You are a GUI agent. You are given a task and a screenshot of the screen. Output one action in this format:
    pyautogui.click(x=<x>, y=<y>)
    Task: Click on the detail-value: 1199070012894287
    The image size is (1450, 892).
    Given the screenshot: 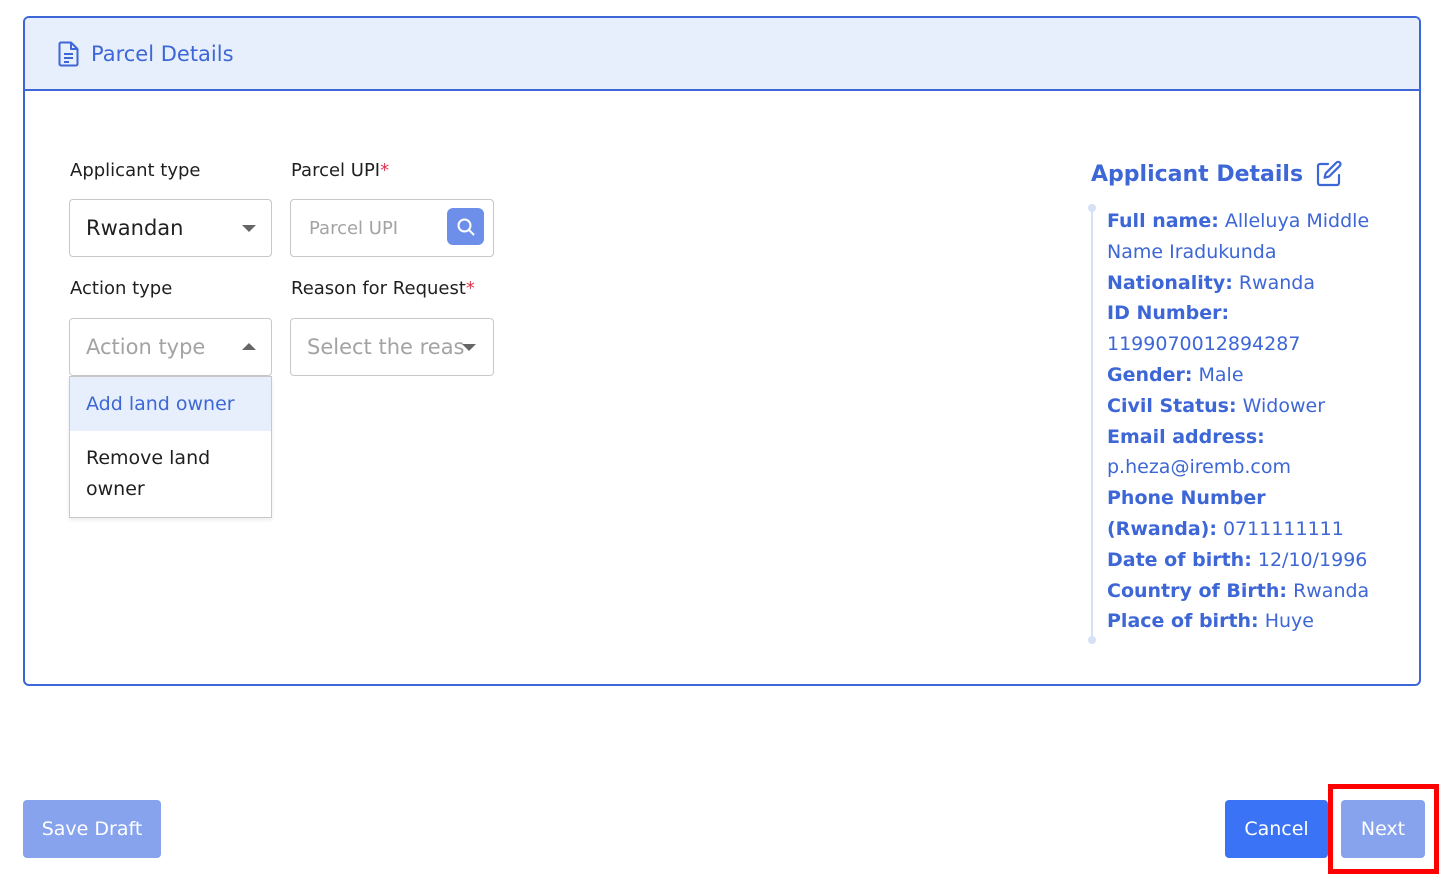 What is the action you would take?
    pyautogui.click(x=1204, y=344)
    